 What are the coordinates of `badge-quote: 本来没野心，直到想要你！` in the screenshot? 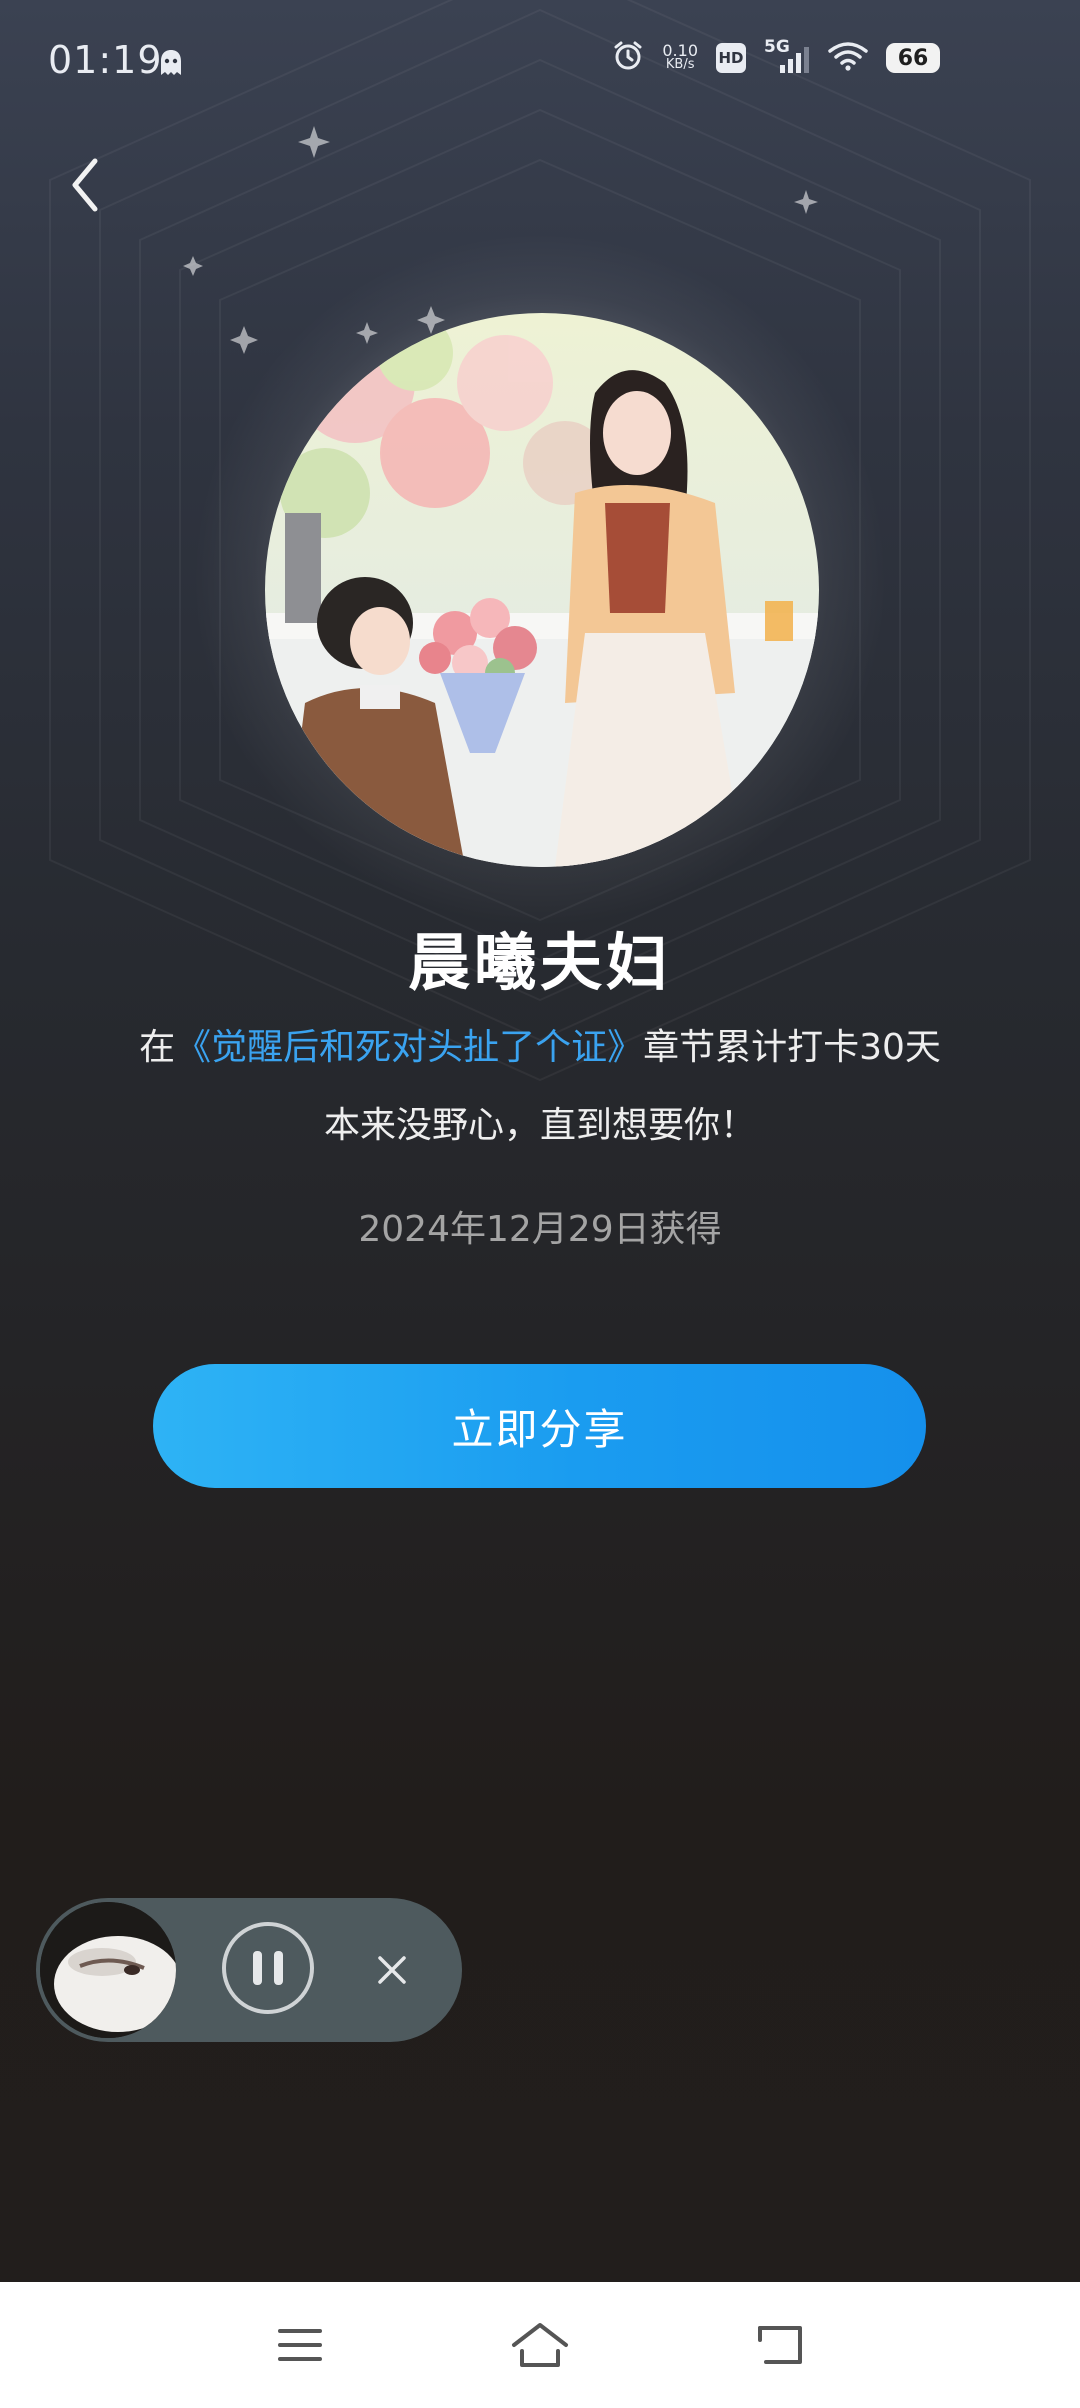 It's located at (539, 1125).